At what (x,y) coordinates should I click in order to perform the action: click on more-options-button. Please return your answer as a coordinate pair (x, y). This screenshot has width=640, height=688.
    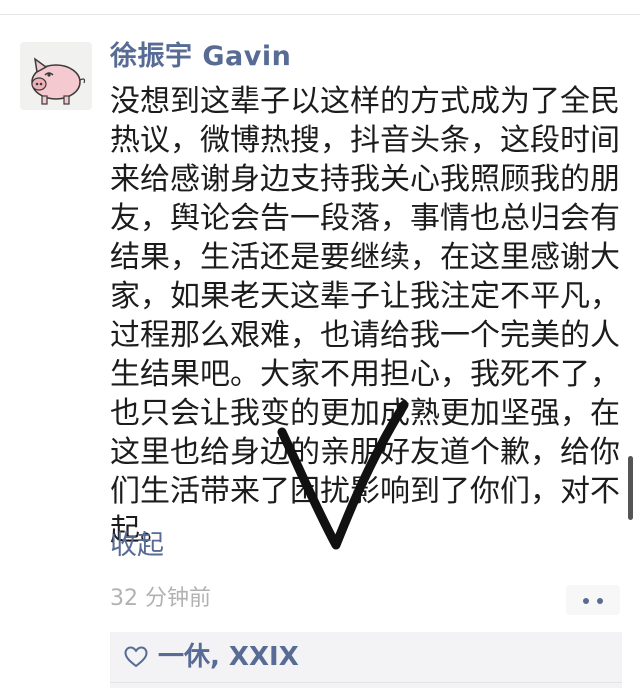
    Looking at the image, I should click on (593, 600).